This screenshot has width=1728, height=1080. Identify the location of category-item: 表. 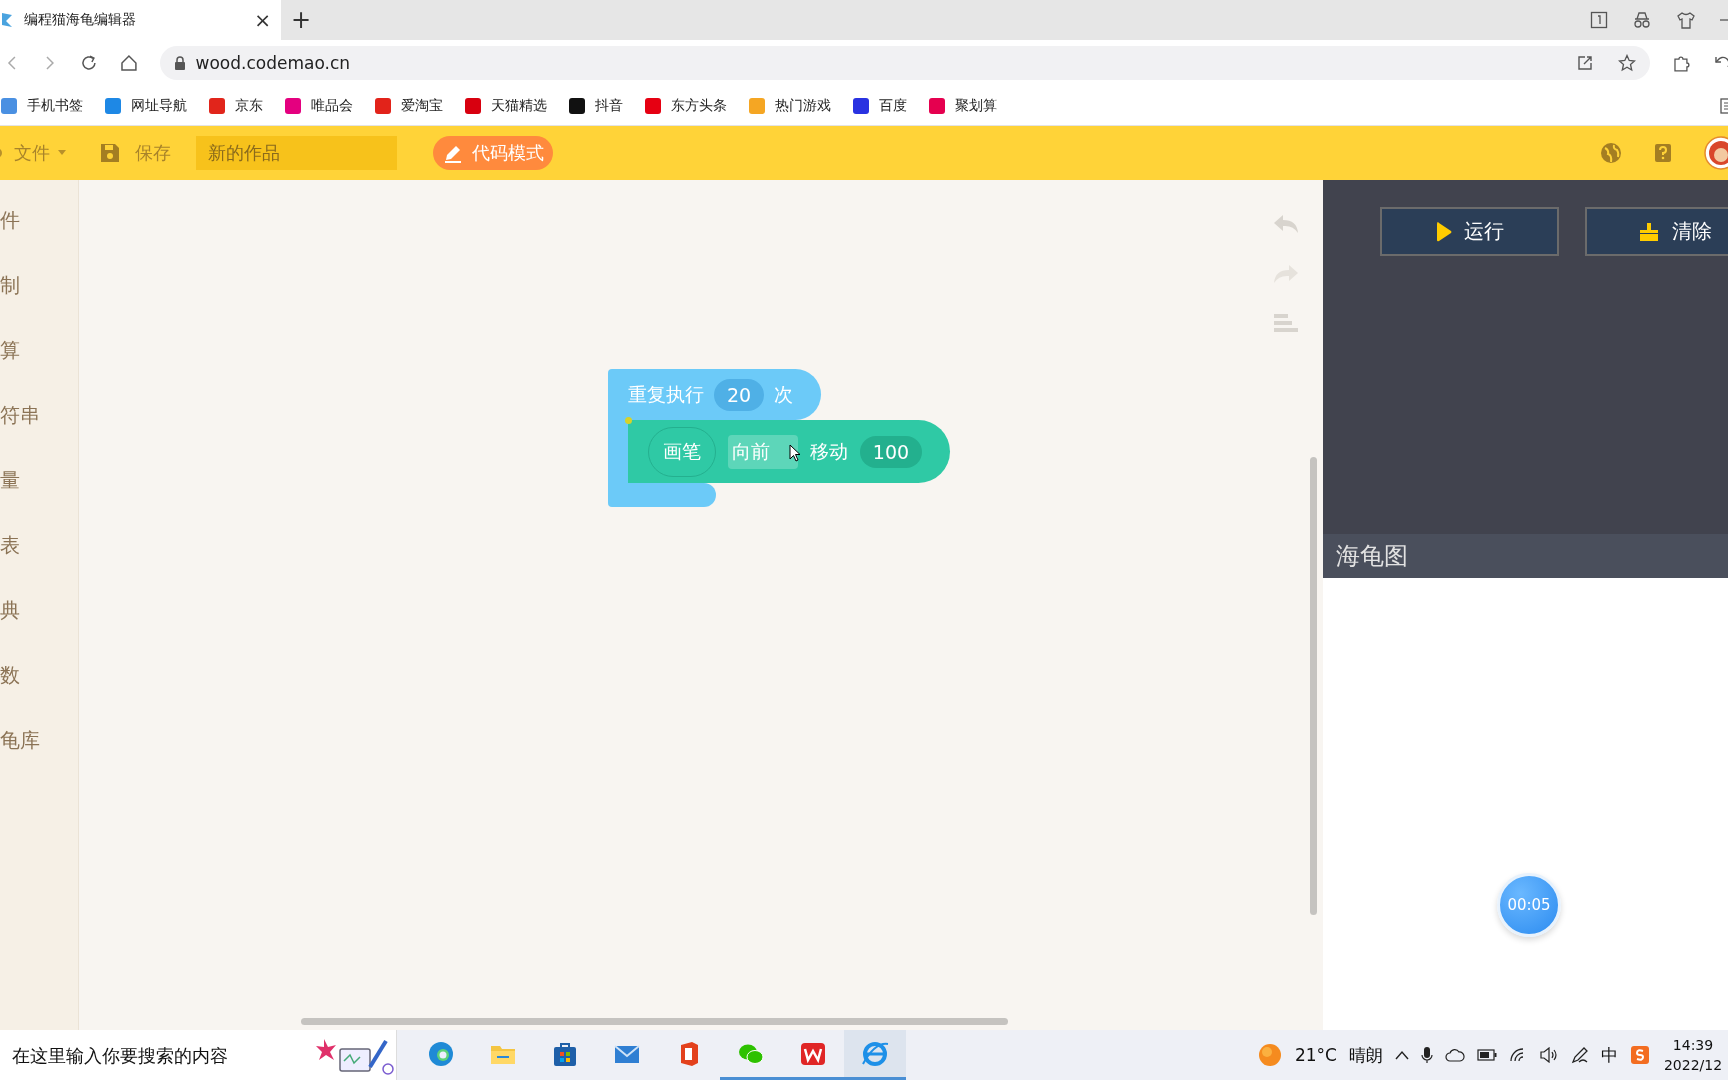
(39, 545).